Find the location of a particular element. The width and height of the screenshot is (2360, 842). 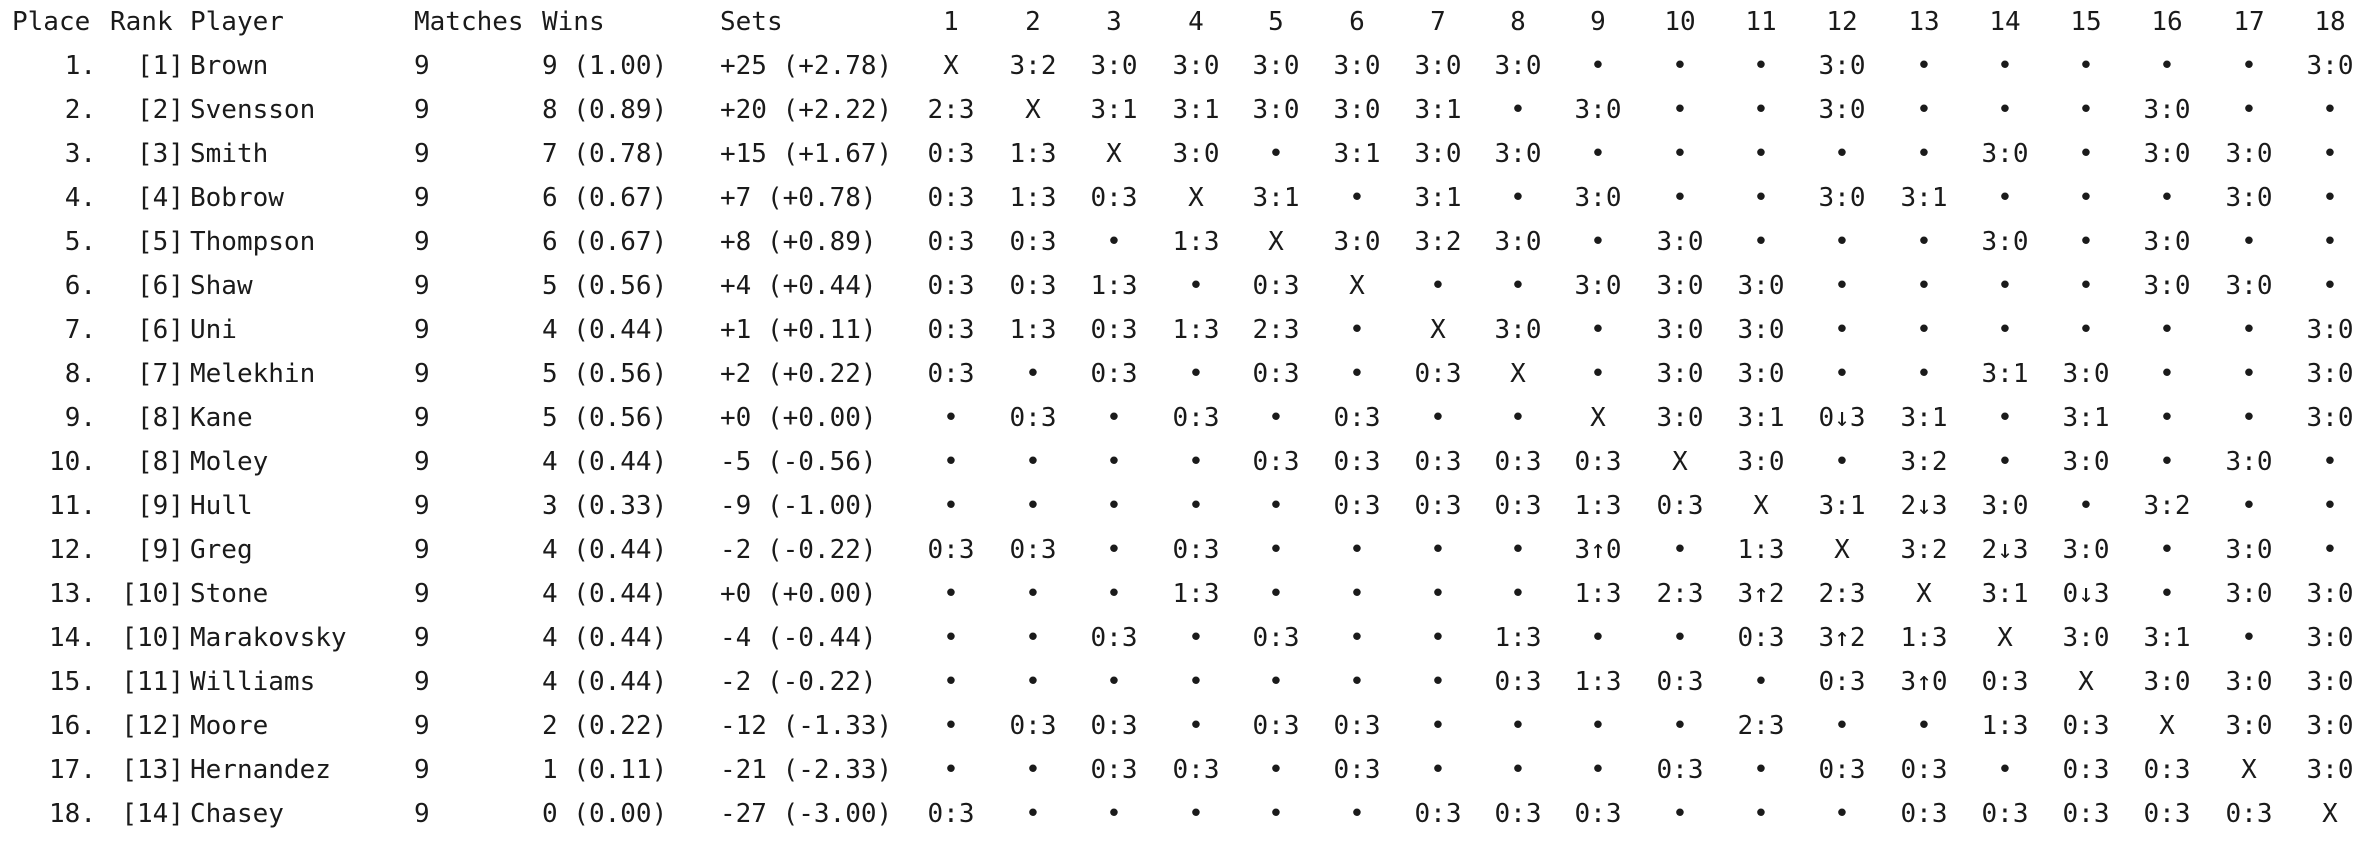

header-round-2: 2 is located at coordinates (1033, 22).